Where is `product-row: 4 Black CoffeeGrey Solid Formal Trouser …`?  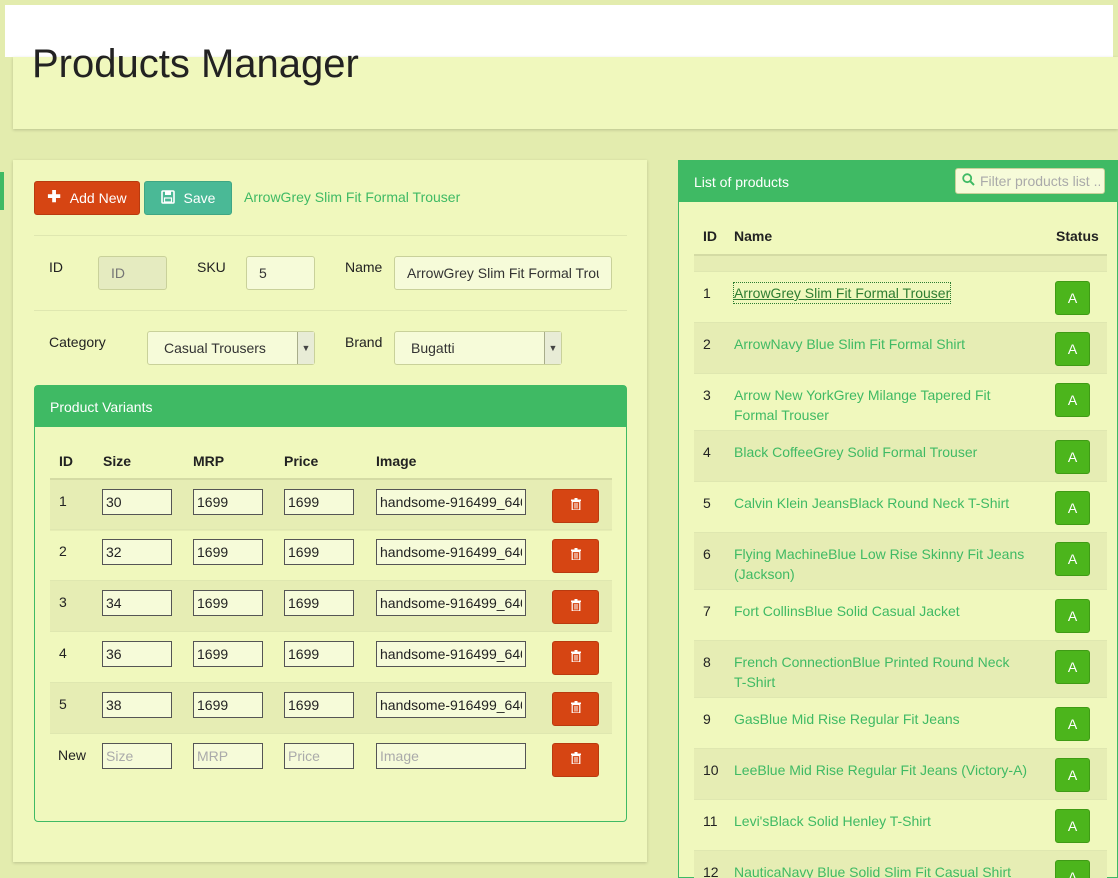
product-row: 4 Black CoffeeGrey Solid Formal Trouser … is located at coordinates (900, 456).